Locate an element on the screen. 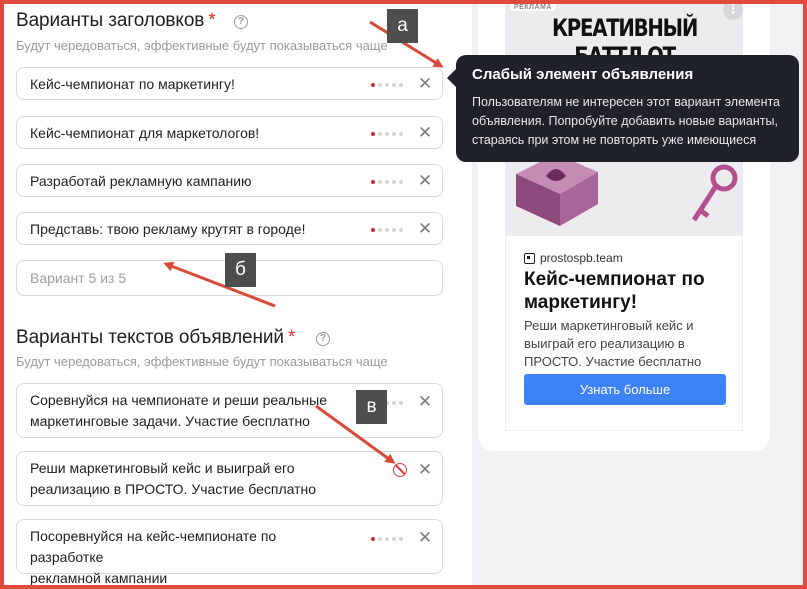 Image resolution: width=807 pixels, height=589 pixels. annotation-label-c: в is located at coordinates (371, 407).